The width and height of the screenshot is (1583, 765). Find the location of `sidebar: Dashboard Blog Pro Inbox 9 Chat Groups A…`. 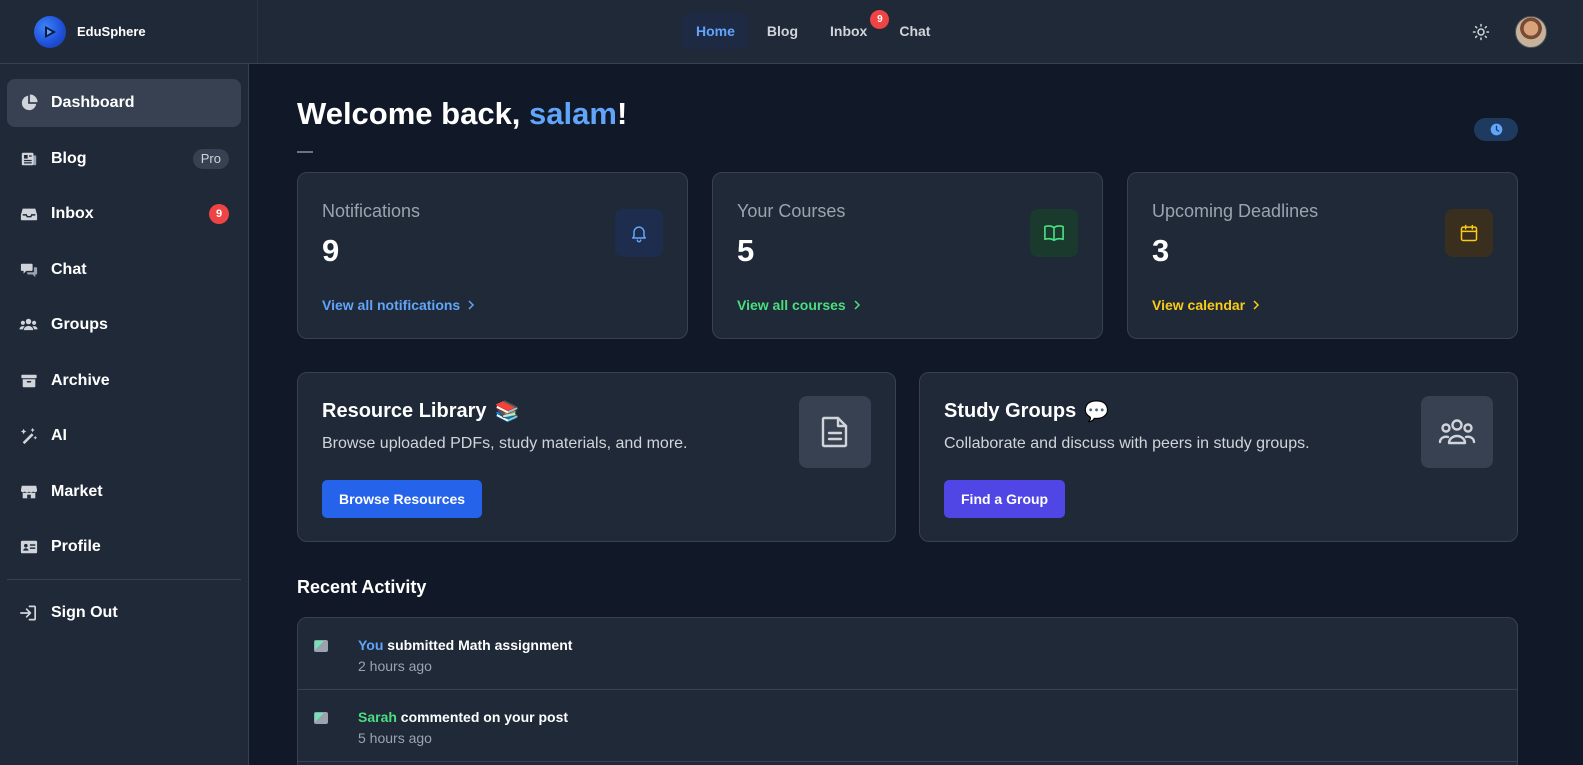

sidebar: Dashboard Blog Pro Inbox 9 Chat Groups A… is located at coordinates (124, 414).